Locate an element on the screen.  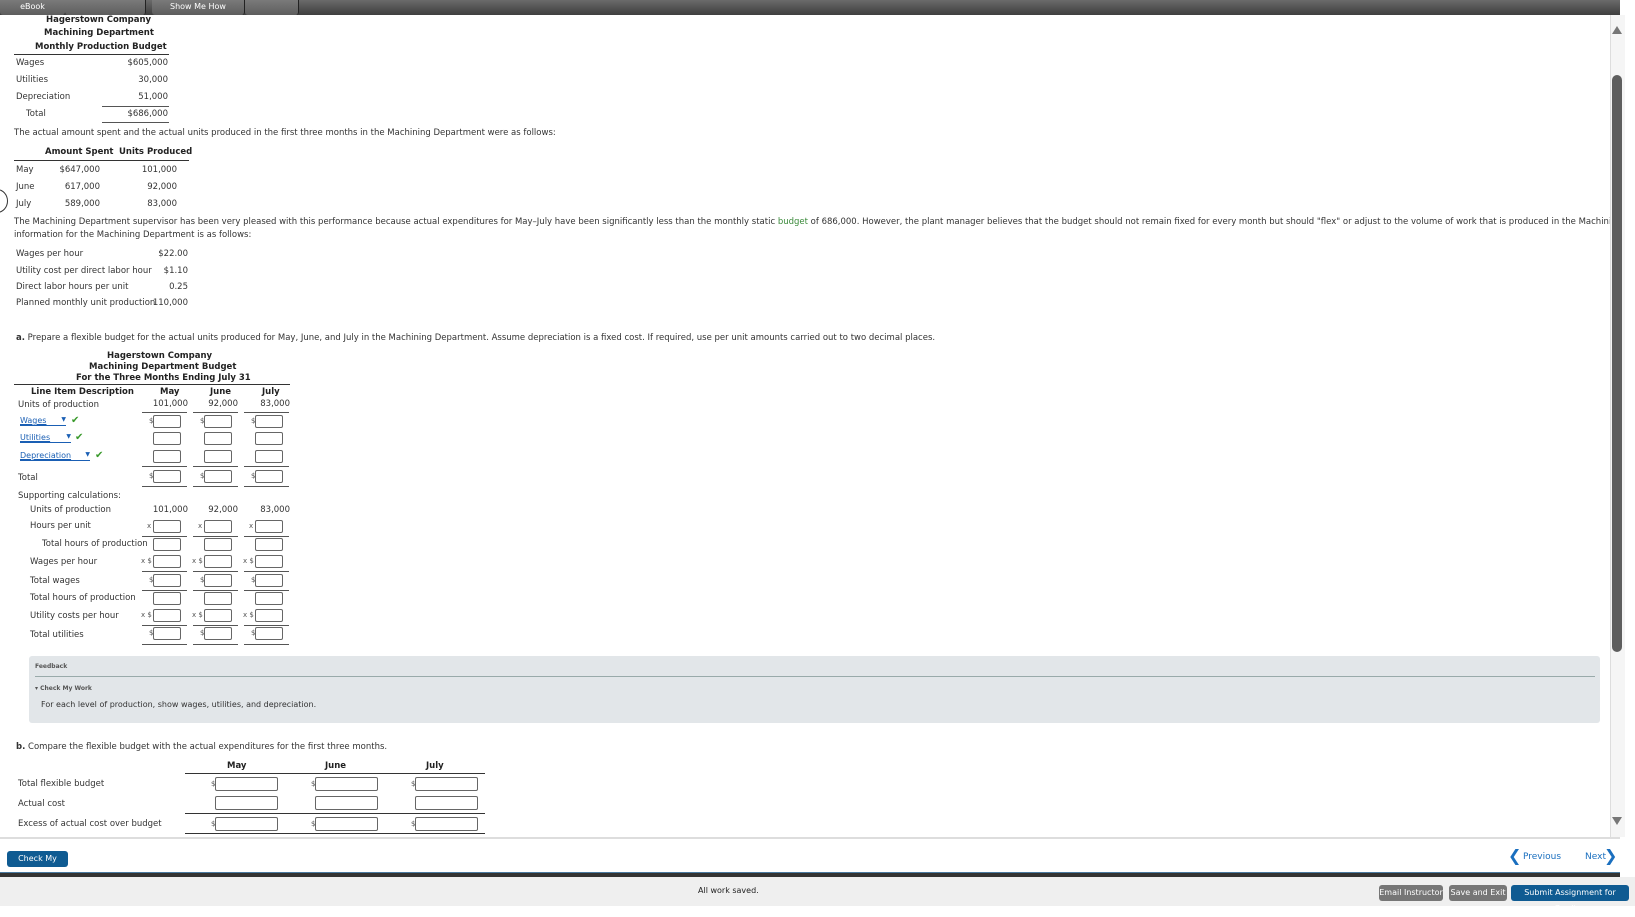
part-b-row-label: Excess of actual cost over budget is located at coordinates (90, 824).